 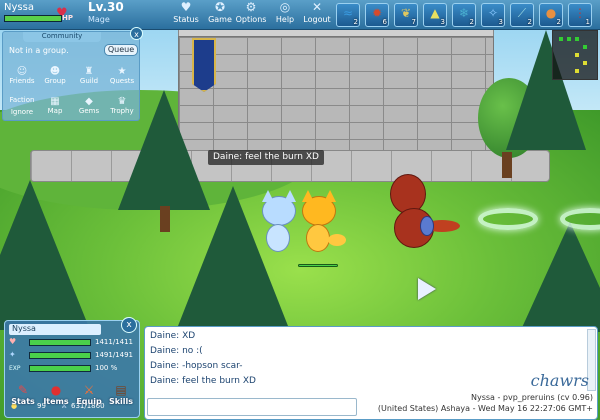 I want to click on community-faction-button: Faction, so click(x=22, y=100).